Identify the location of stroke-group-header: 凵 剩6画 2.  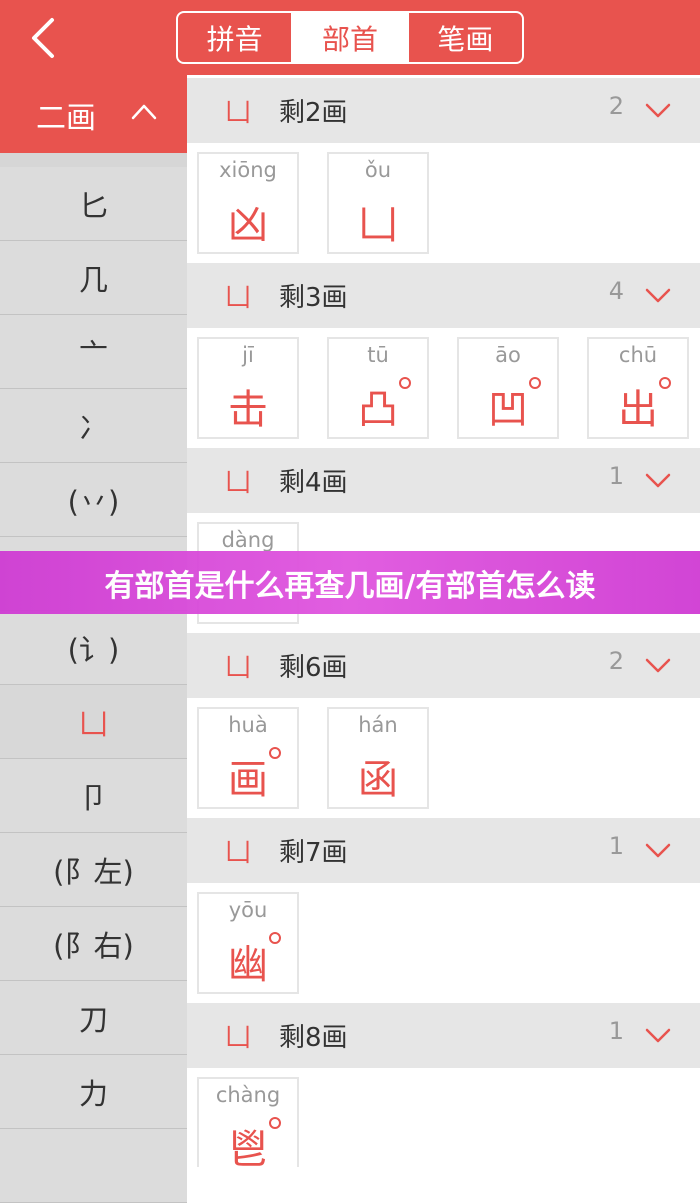
(443, 665).